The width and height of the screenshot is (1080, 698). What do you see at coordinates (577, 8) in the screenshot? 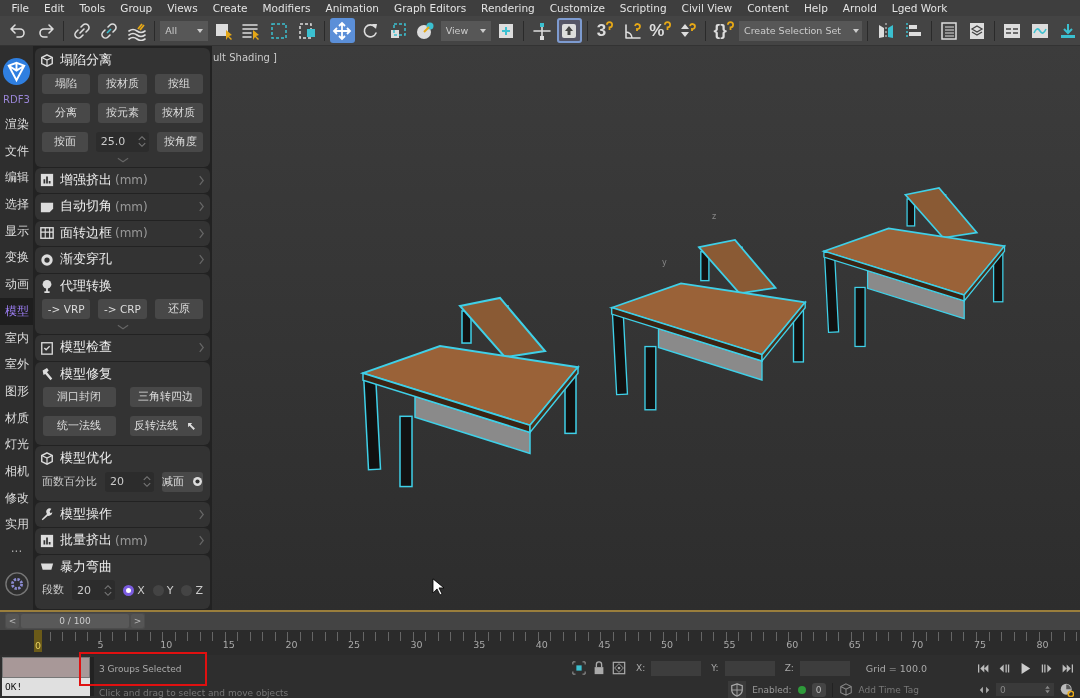
I see `menu-item: Customize` at bounding box center [577, 8].